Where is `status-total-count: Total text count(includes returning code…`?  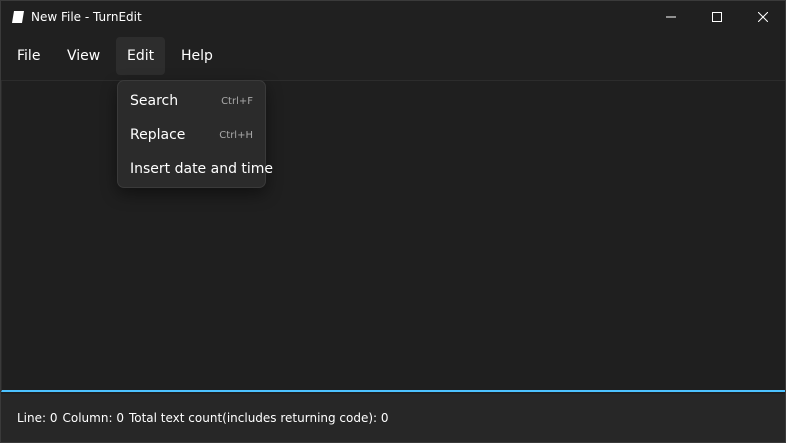
status-total-count: Total text count(includes returning code… is located at coordinates (258, 418).